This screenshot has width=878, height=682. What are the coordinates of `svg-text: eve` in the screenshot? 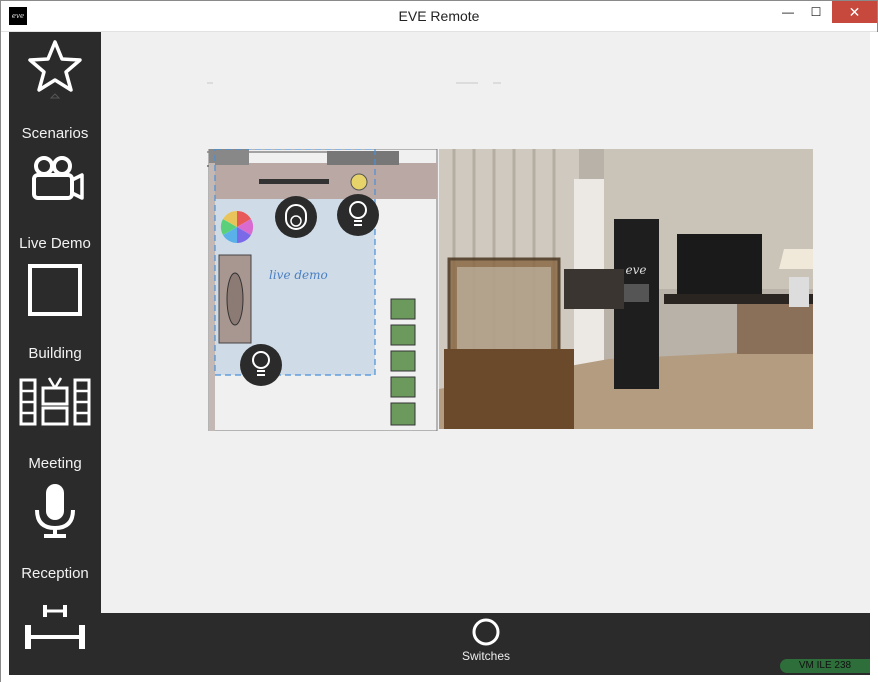 It's located at (636, 270).